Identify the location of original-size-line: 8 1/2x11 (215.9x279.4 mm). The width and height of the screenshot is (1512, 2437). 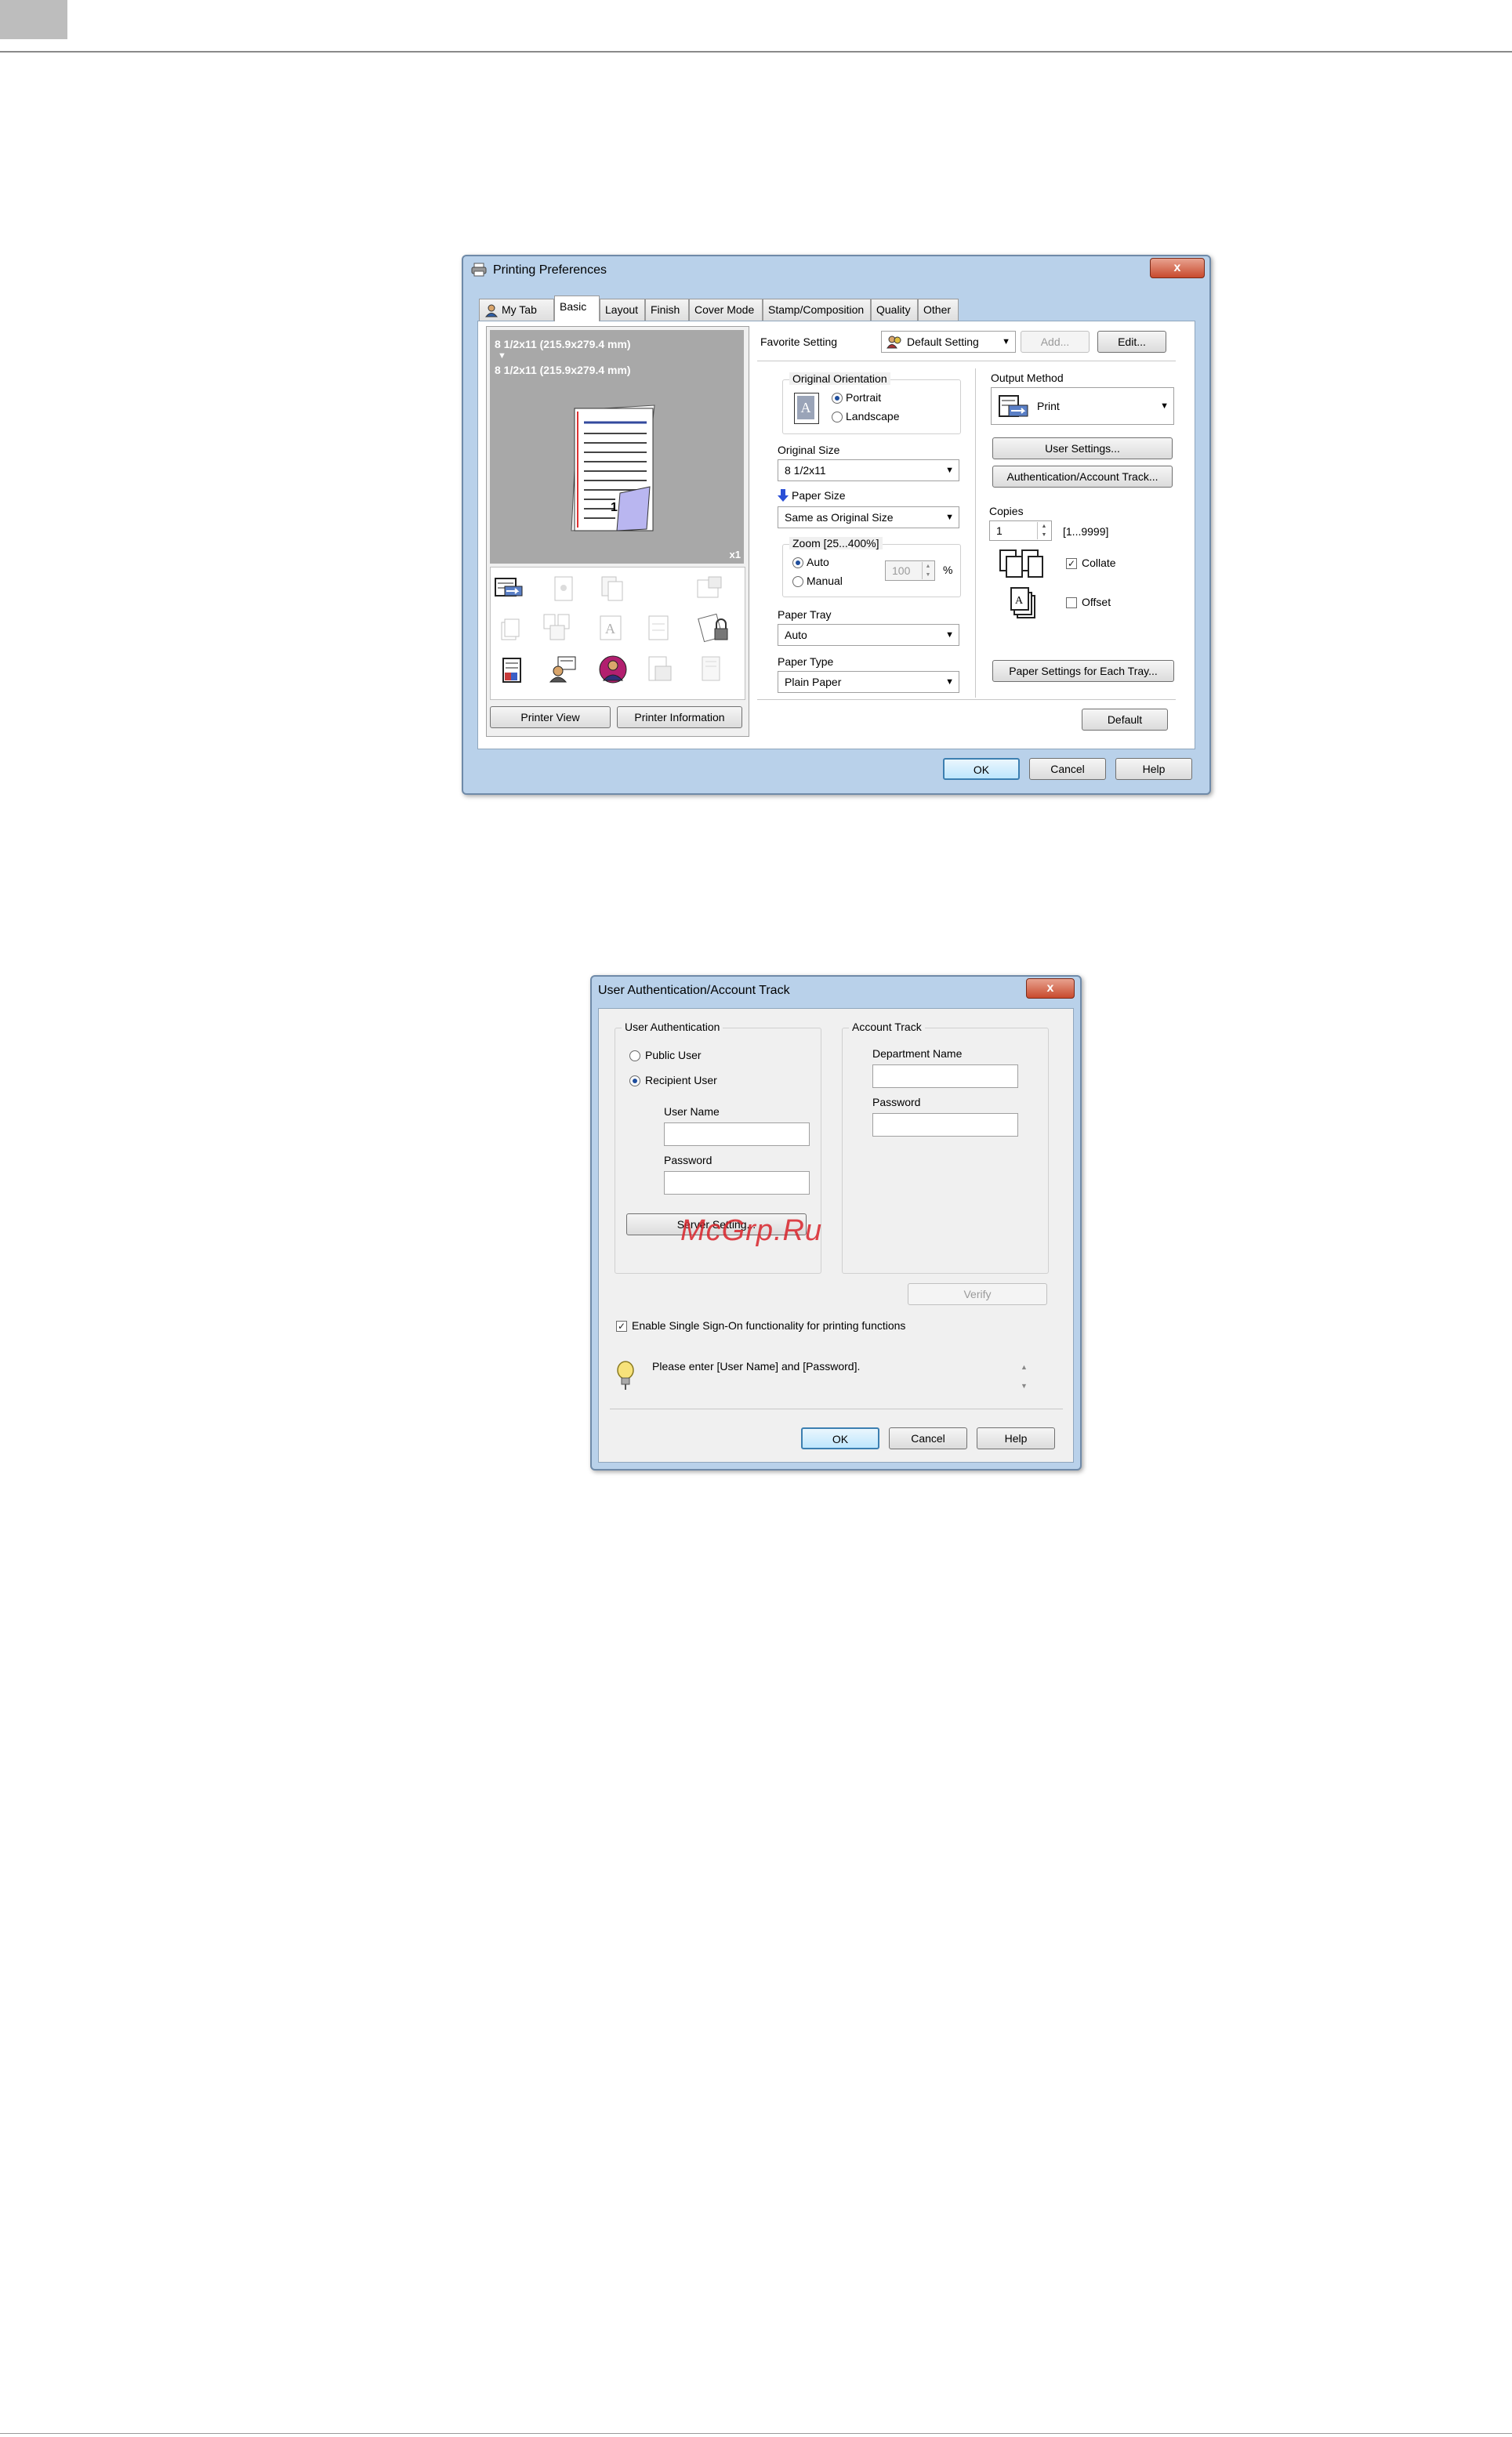
(563, 344).